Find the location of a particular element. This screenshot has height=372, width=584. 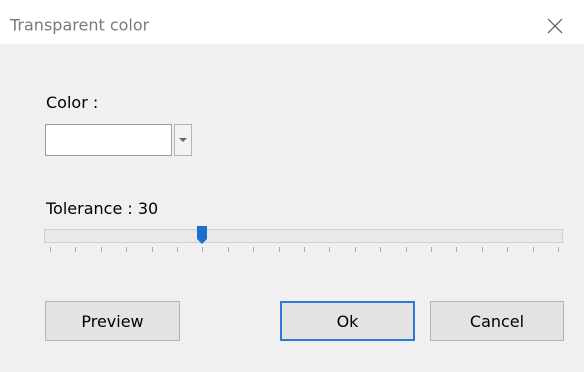

ok-button: Ok is located at coordinates (347, 321).